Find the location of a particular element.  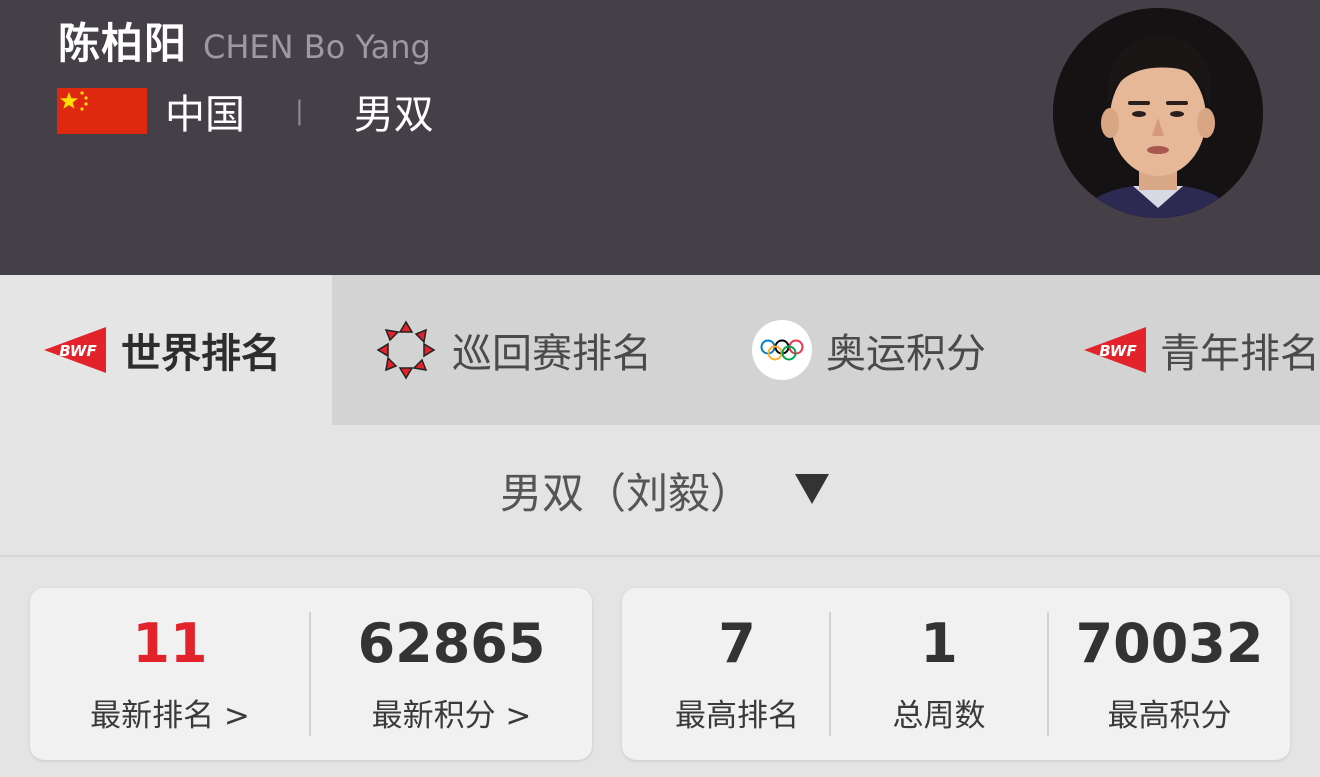

tour-logo-icon is located at coordinates (406, 350).